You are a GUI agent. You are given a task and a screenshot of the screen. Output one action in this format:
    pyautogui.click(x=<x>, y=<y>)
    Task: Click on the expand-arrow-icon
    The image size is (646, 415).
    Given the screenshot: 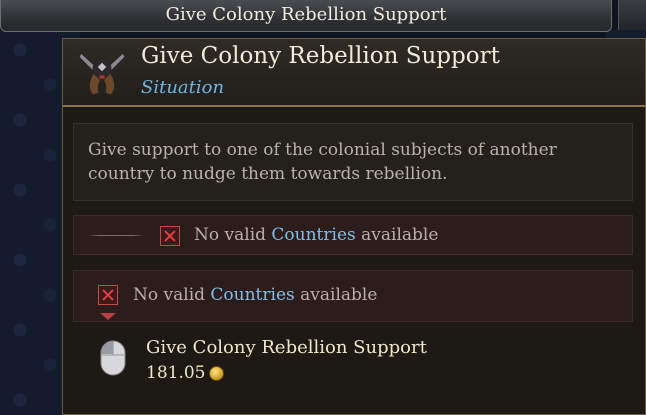 What is the action you would take?
    pyautogui.click(x=108, y=316)
    